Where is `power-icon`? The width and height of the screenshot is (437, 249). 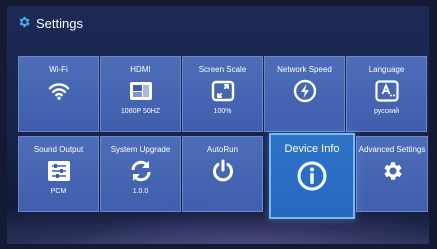 power-icon is located at coordinates (223, 171).